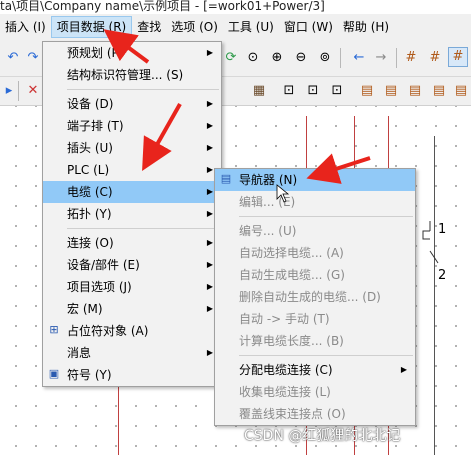 The width and height of the screenshot is (471, 455). What do you see at coordinates (366, 27) in the screenshot?
I see `menu-help: 帮助 (H)` at bounding box center [366, 27].